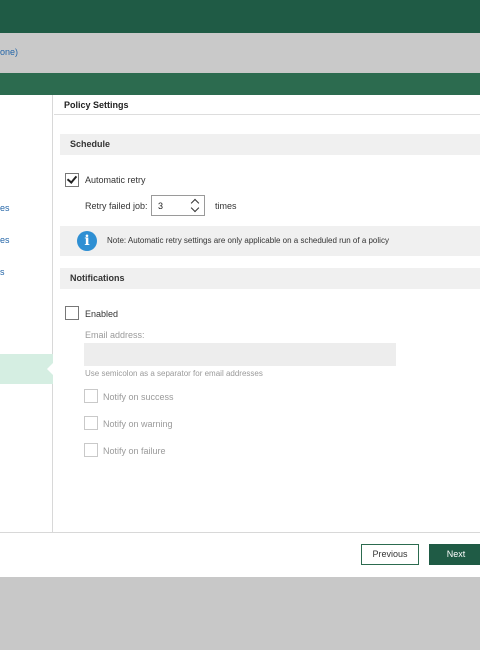  I want to click on info-icon: i, so click(87, 241).